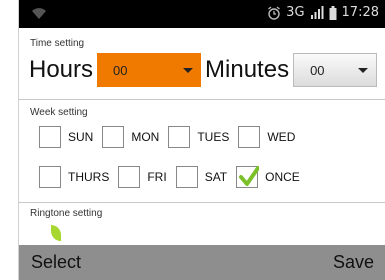  I want to click on day-label: MON, so click(145, 137).